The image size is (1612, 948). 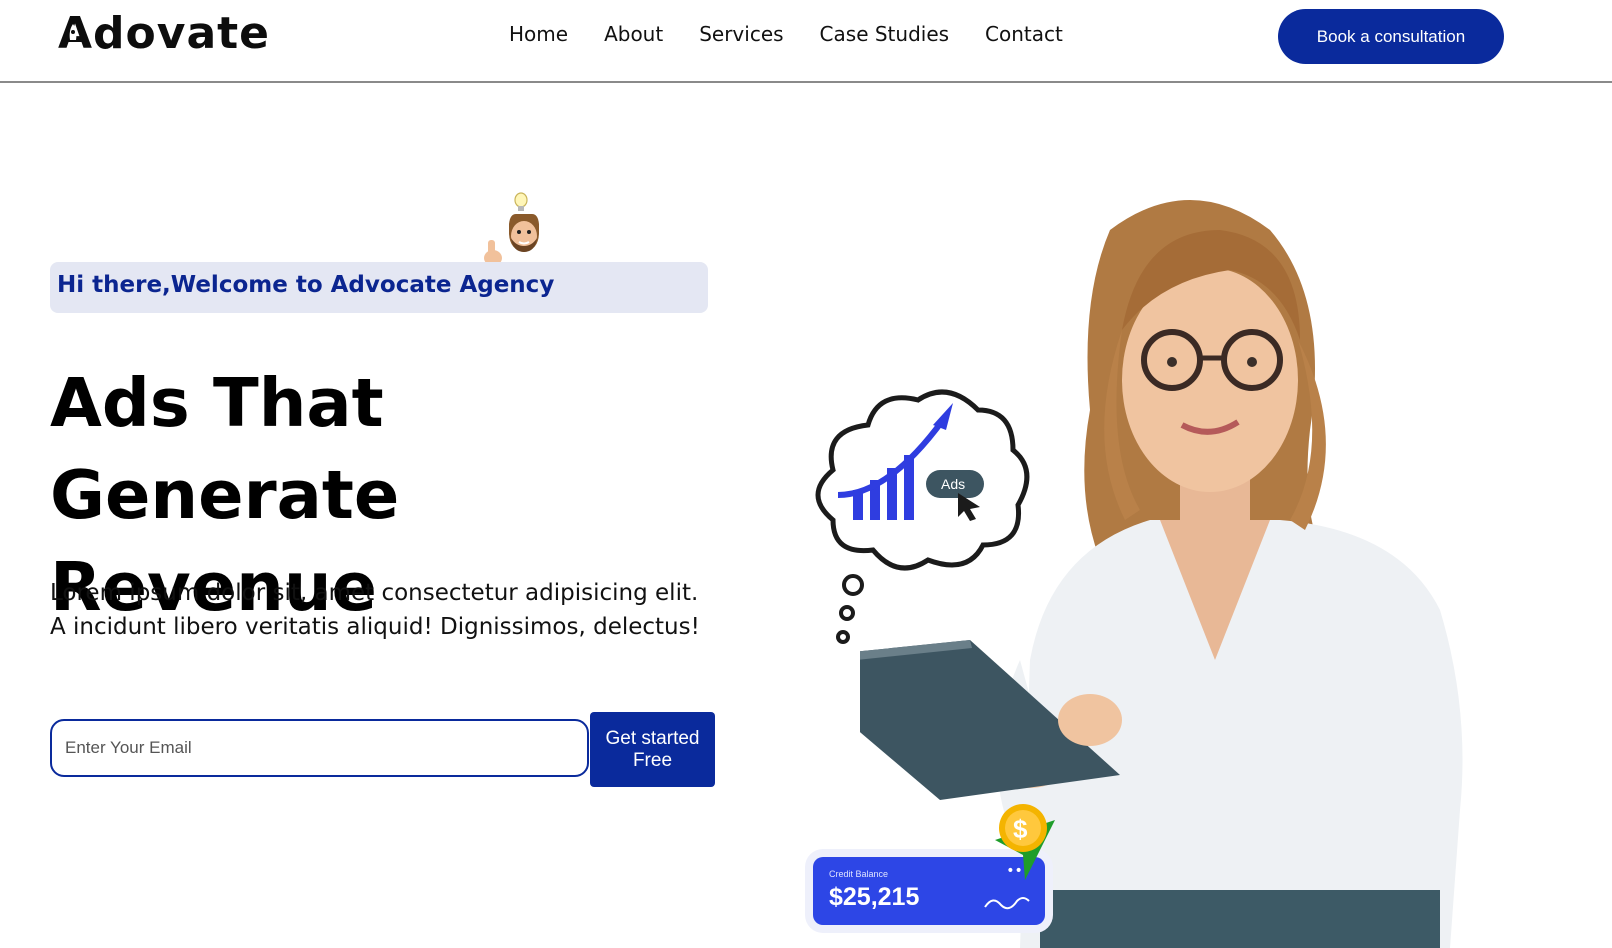 I want to click on main-nav: Home About Services Case Studies Contact, so click(x=786, y=34).